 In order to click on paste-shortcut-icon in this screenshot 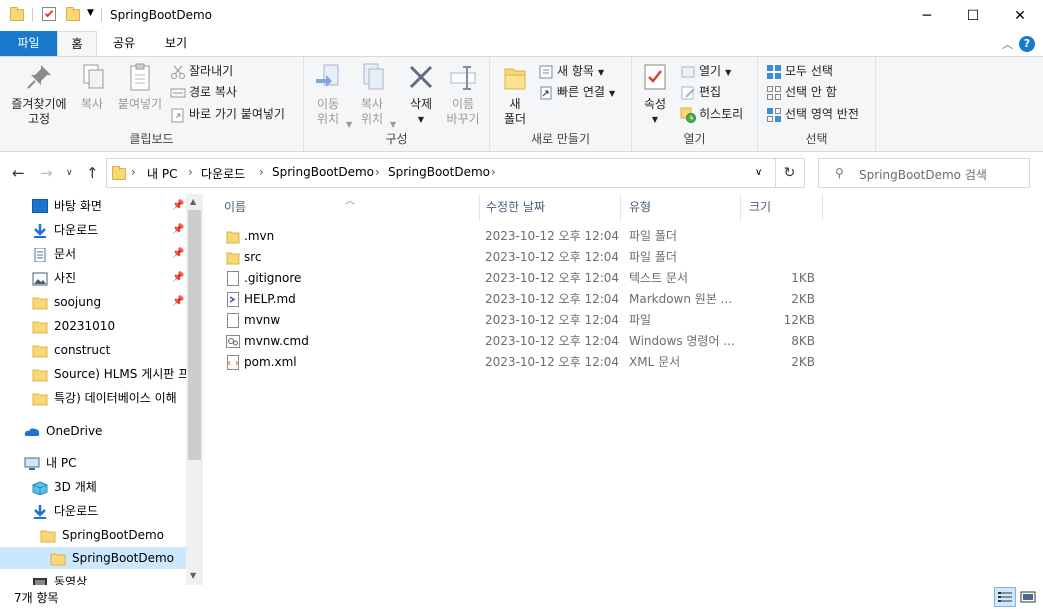, I will do `click(178, 115)`.